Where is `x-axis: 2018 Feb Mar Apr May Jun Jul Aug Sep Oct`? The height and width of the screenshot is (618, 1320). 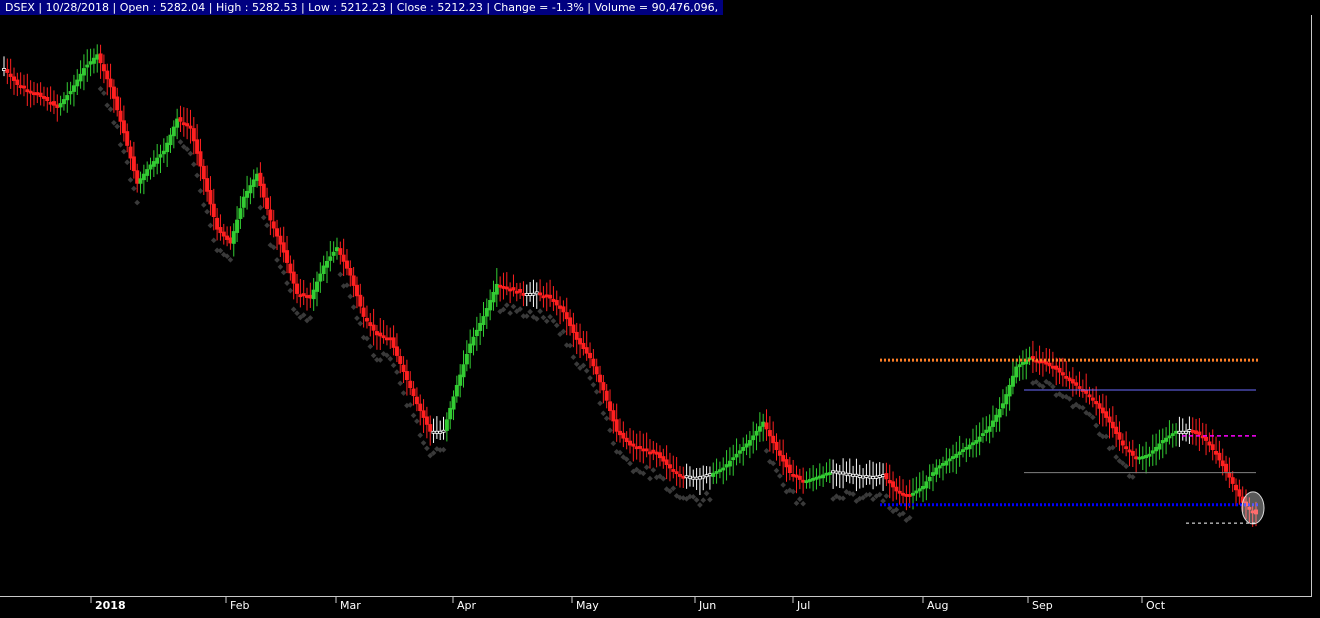
x-axis: 2018 Feb Mar Apr May Jun Jul Aug Sep Oct is located at coordinates (656, 605).